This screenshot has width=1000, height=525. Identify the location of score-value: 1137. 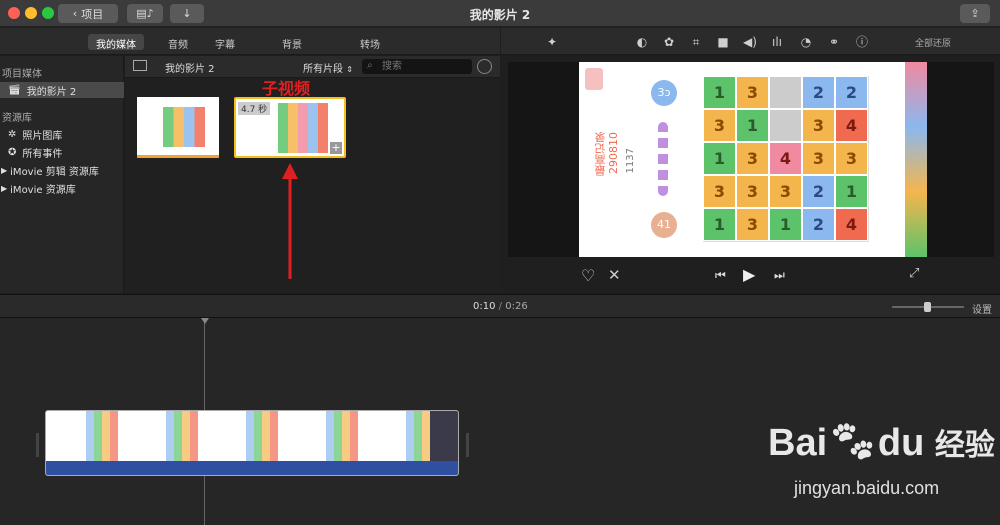
(630, 161).